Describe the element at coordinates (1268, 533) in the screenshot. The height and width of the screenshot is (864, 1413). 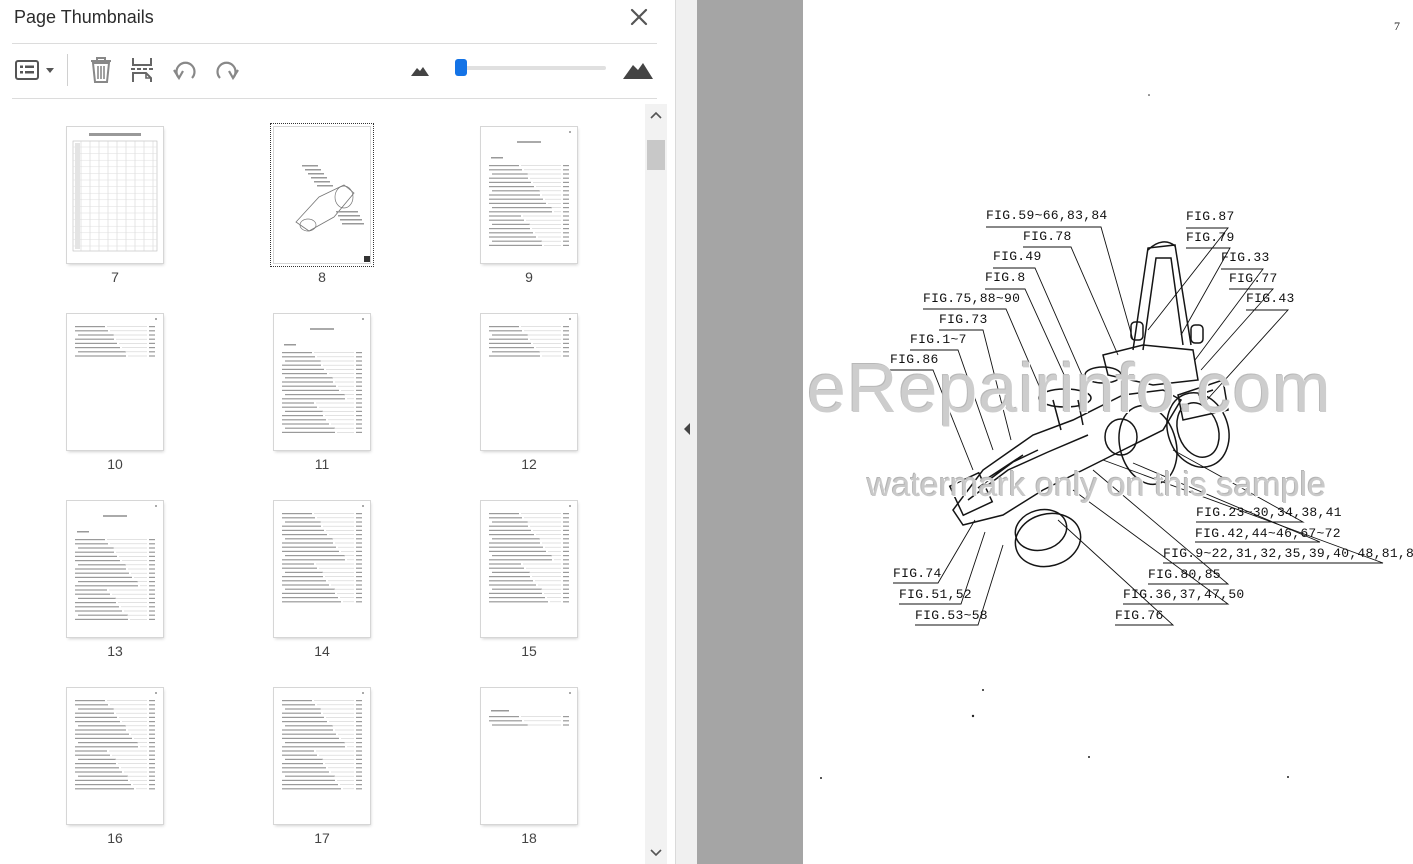
I see `figure-label: FIG.42,44~46,67~72` at that location.